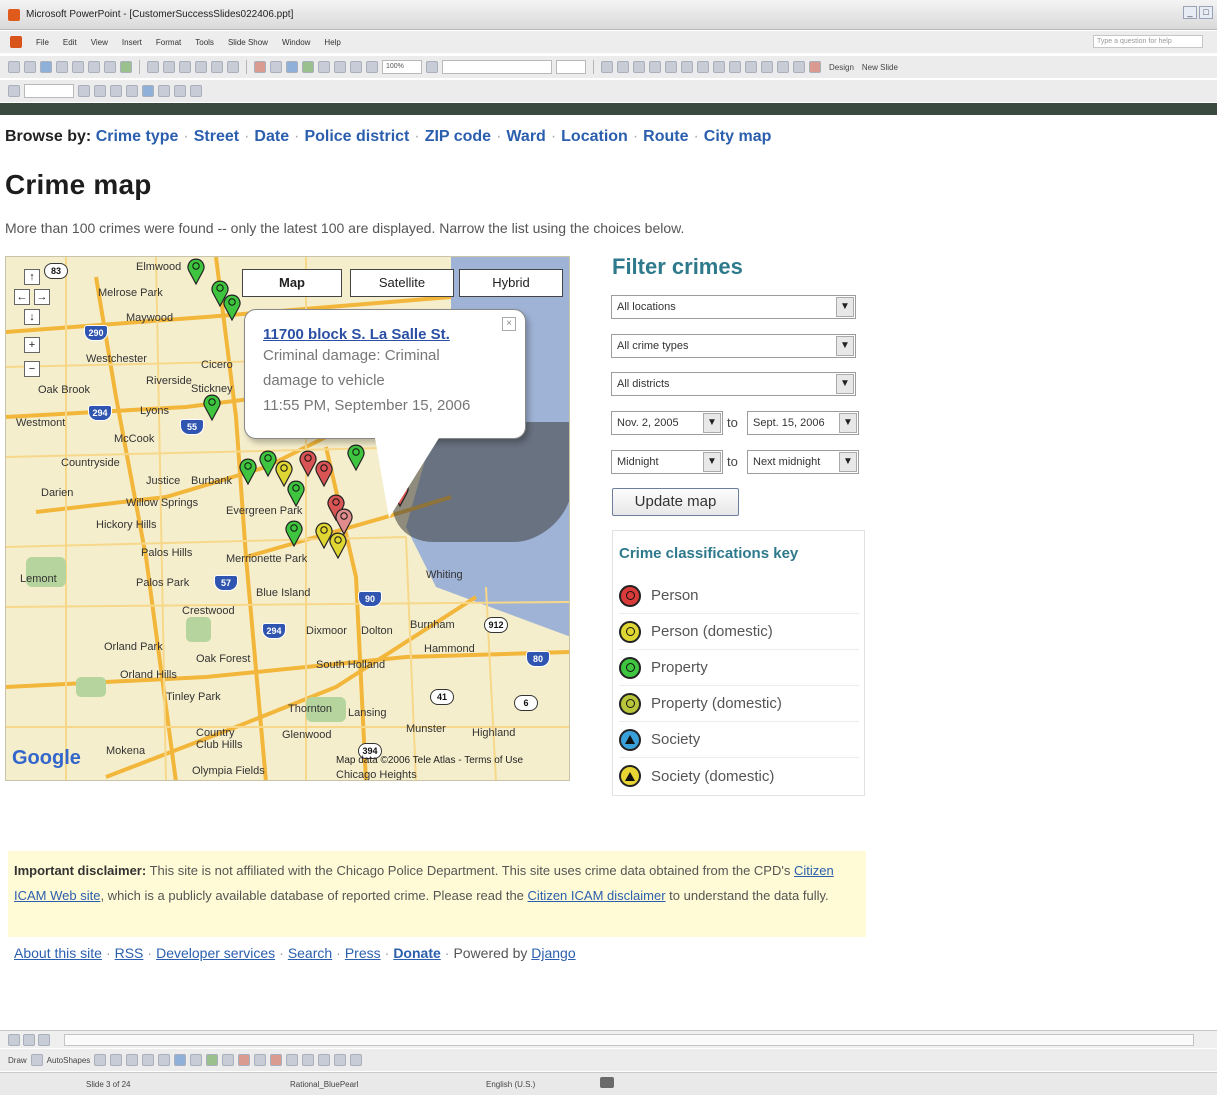  Describe the element at coordinates (100, 1060) in the screenshot. I see `line-icon` at that location.